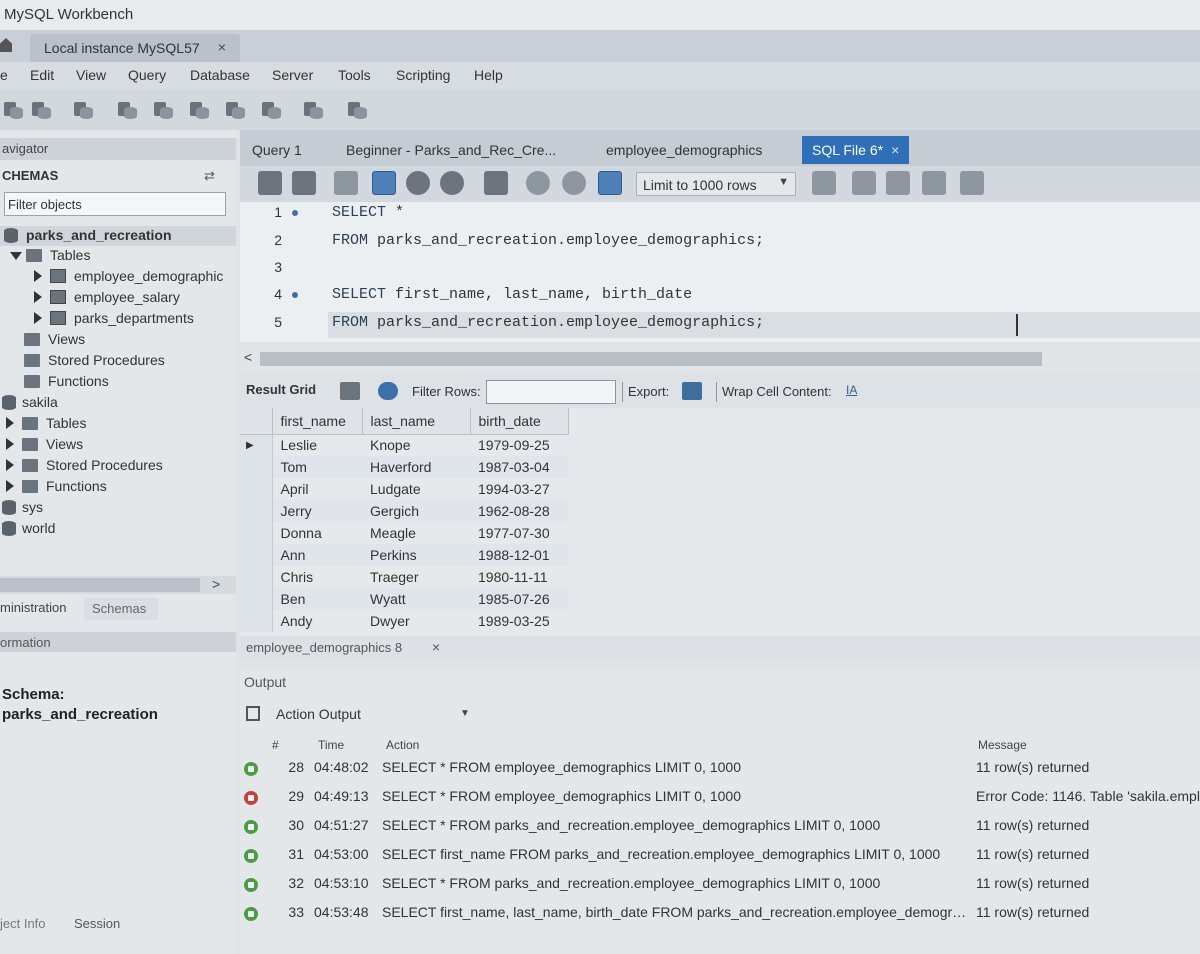 The height and width of the screenshot is (954, 1200). I want to click on rollback-icon, so click(574, 183).